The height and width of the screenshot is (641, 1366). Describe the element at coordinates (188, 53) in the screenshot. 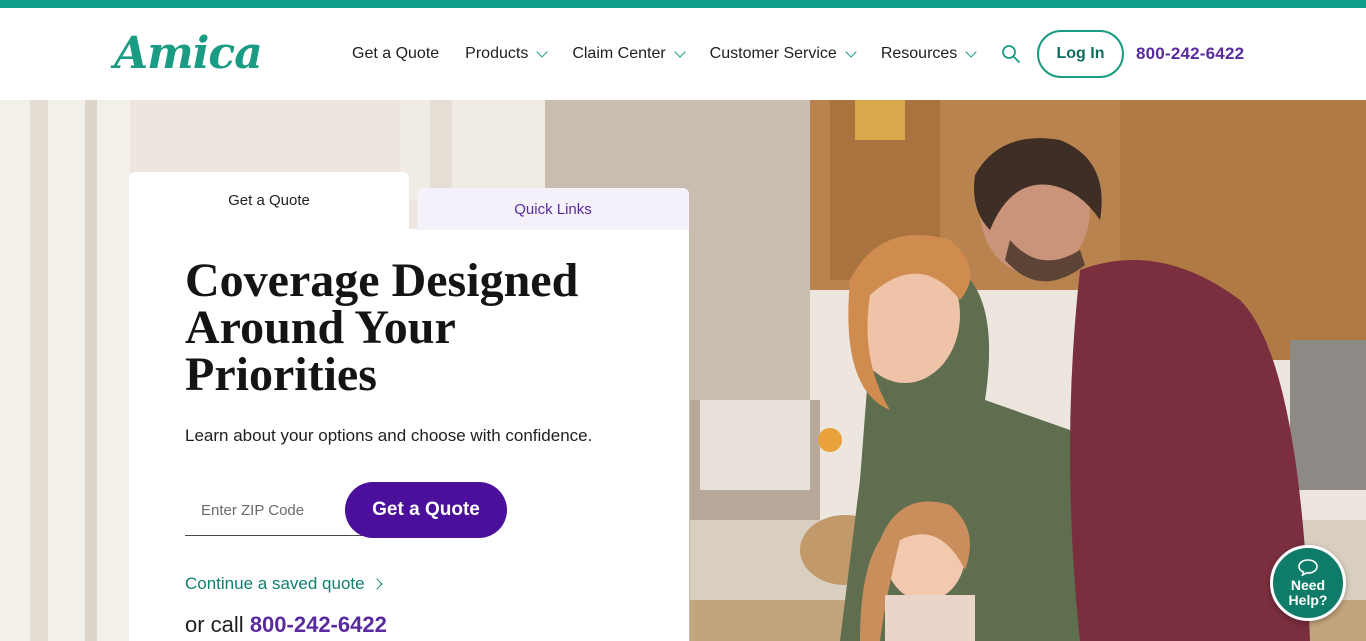

I see `amica-logo: Amica` at that location.